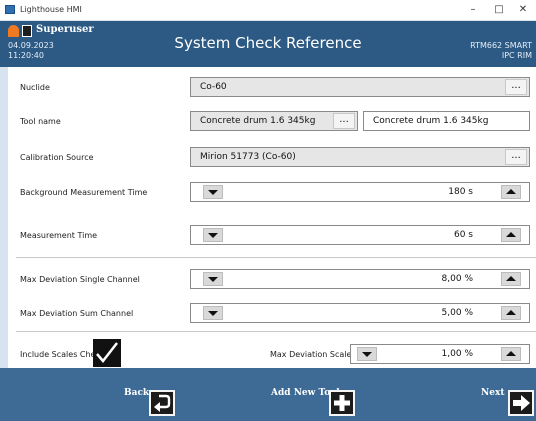 This screenshot has height=421, width=536. What do you see at coordinates (516, 55) in the screenshot?
I see `subdevice-name: IPC RIM` at bounding box center [516, 55].